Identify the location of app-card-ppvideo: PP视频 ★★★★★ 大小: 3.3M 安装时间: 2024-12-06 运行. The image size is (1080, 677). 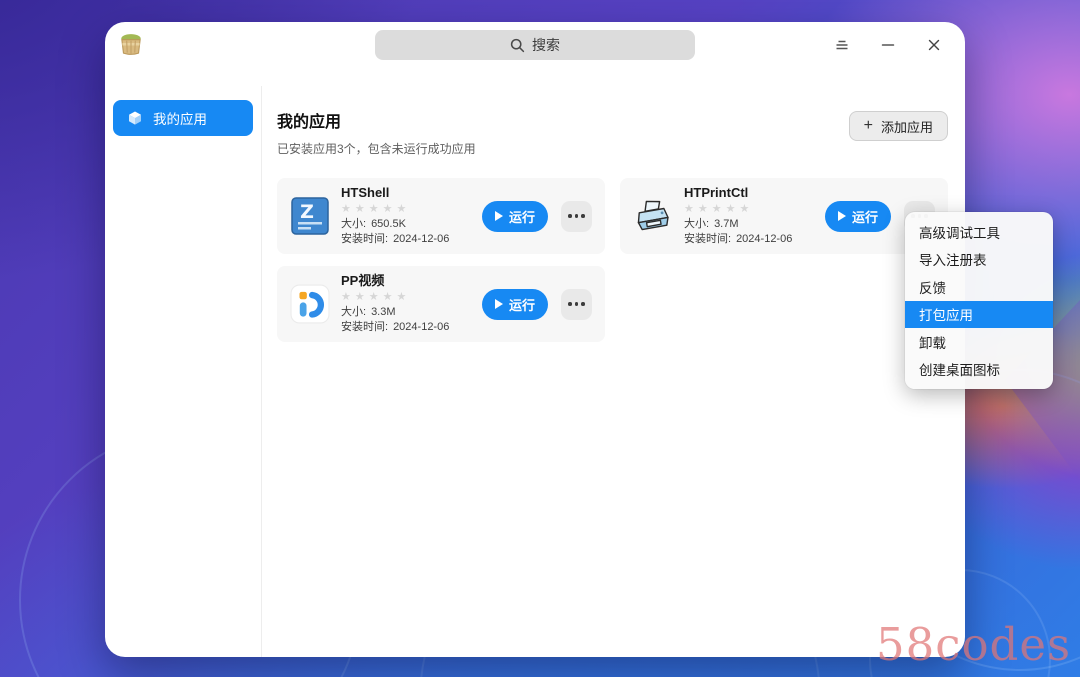
(441, 304).